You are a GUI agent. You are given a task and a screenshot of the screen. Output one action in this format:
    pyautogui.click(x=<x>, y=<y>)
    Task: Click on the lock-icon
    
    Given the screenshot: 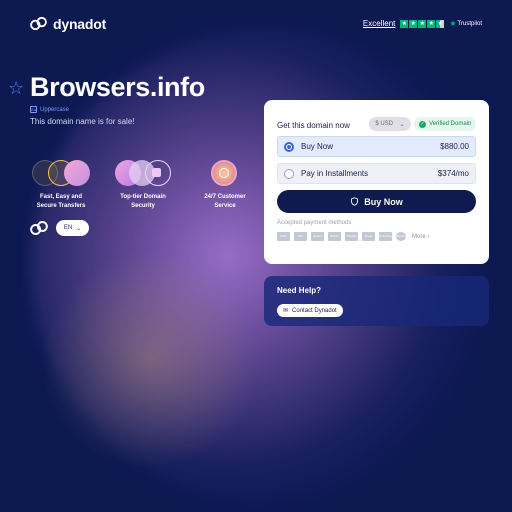 What is the action you would take?
    pyautogui.click(x=143, y=173)
    